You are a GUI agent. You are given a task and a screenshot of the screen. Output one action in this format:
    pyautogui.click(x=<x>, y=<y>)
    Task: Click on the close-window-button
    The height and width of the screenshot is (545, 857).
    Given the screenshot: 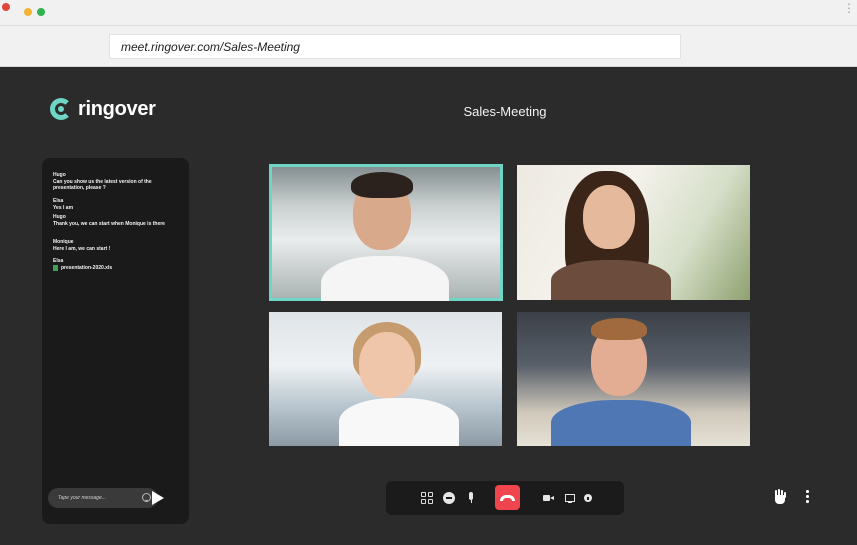 What is the action you would take?
    pyautogui.click(x=6, y=7)
    